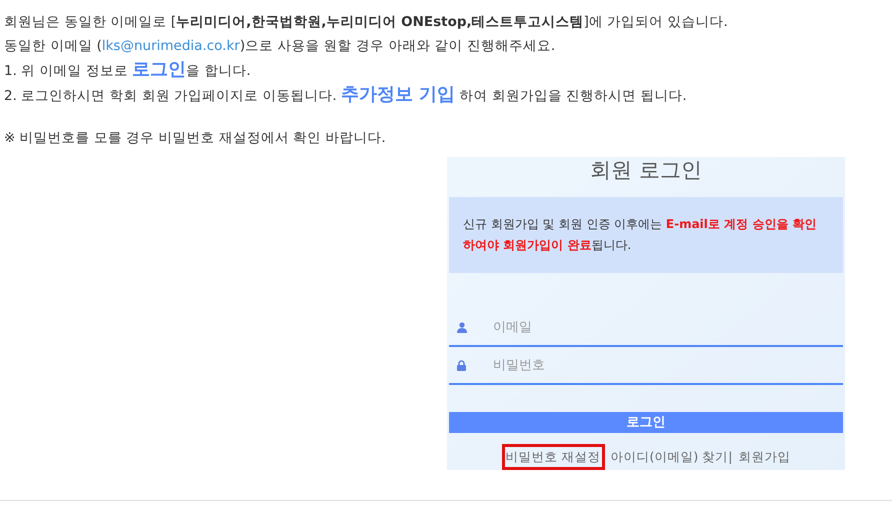 This screenshot has width=892, height=512. What do you see at coordinates (159, 69) in the screenshot?
I see `emphasis-text: 로그인` at bounding box center [159, 69].